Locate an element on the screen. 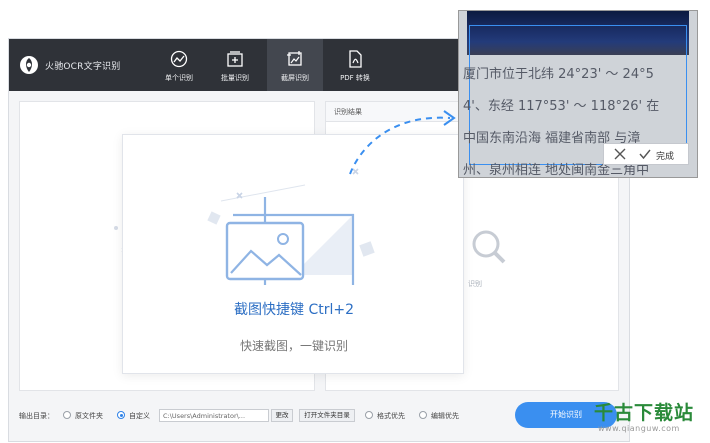 This screenshot has height=443, width=710. radio-original-folder is located at coordinates (67, 415).